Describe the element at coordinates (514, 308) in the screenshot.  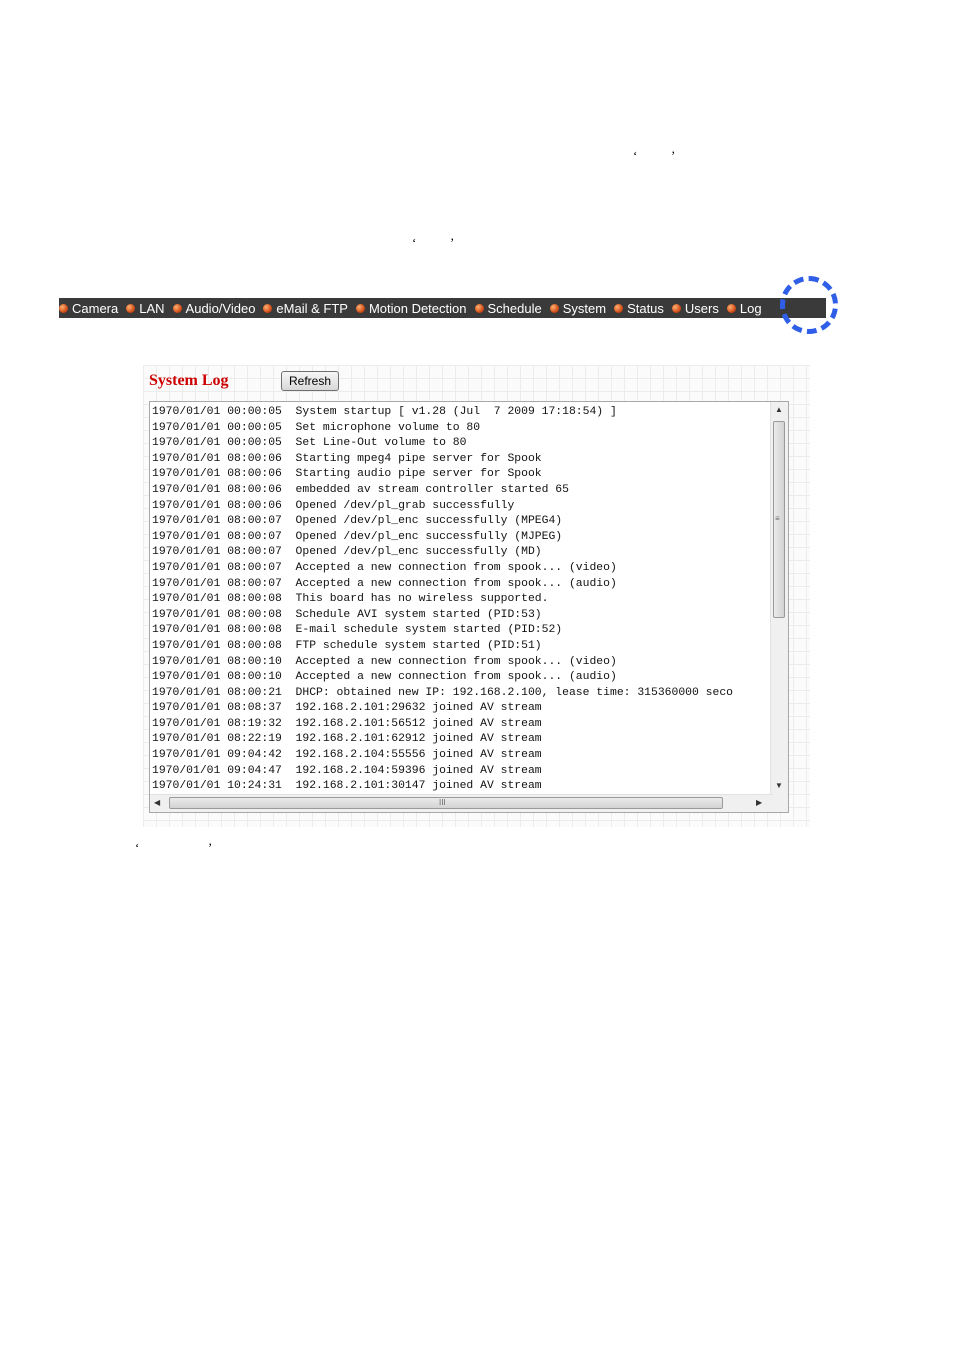
I see `nav-item-label: Schedule` at that location.